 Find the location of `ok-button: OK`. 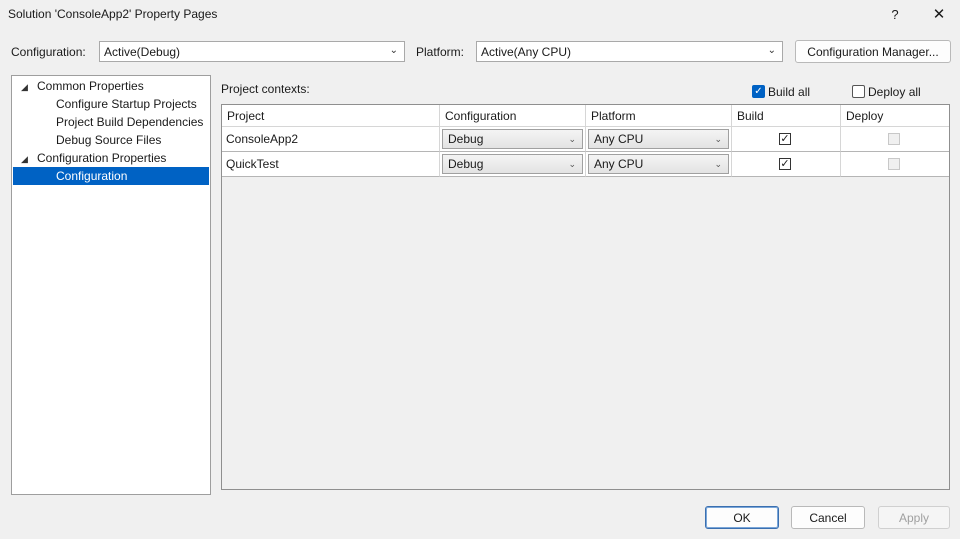

ok-button: OK is located at coordinates (742, 517).